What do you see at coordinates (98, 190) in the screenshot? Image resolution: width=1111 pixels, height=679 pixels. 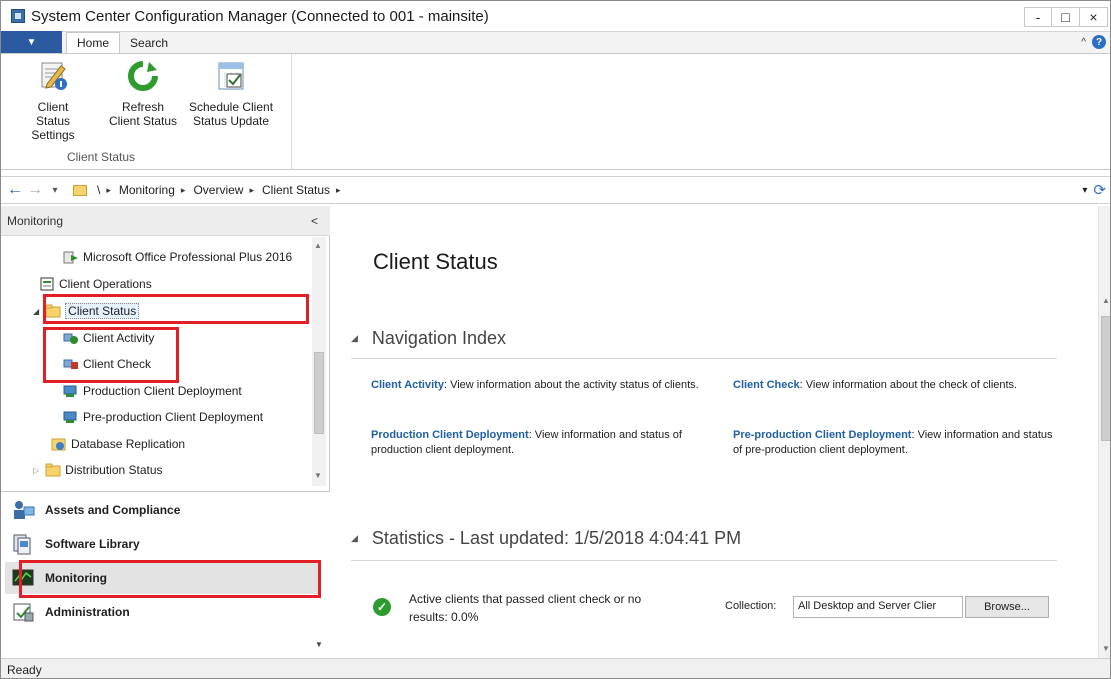 I see `breadcrumb-root: \` at bounding box center [98, 190].